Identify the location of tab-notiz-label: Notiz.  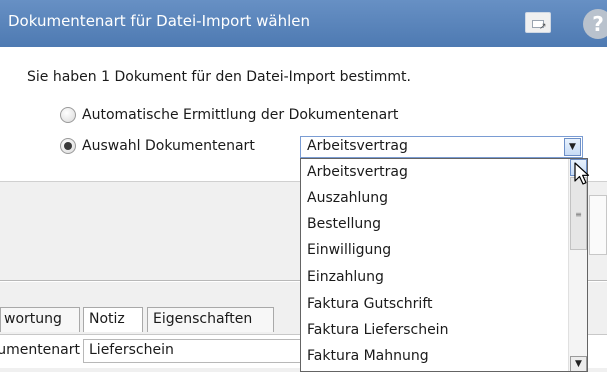
(107, 319).